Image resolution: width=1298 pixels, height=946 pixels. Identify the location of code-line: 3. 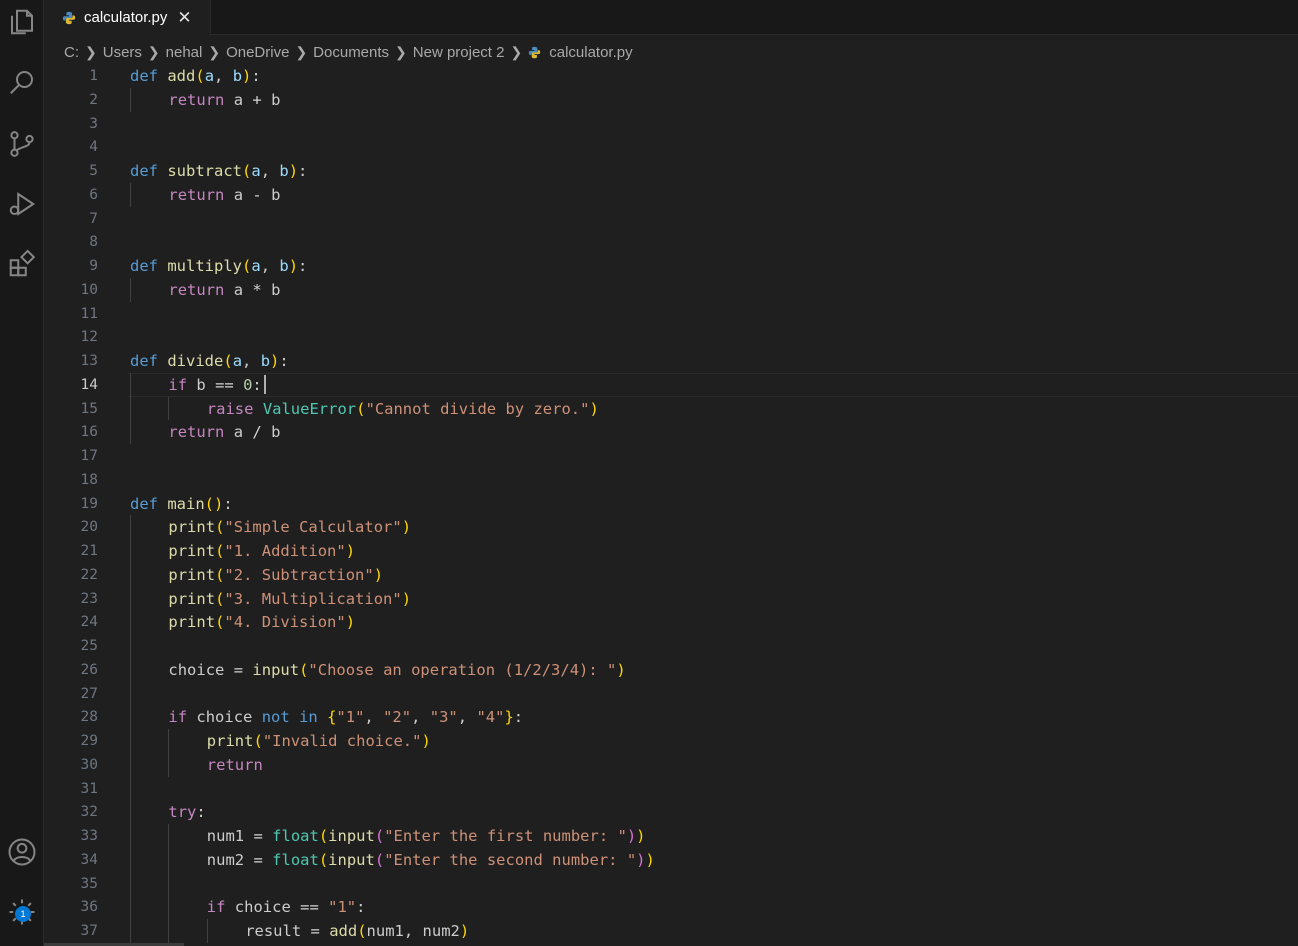
(671, 124).